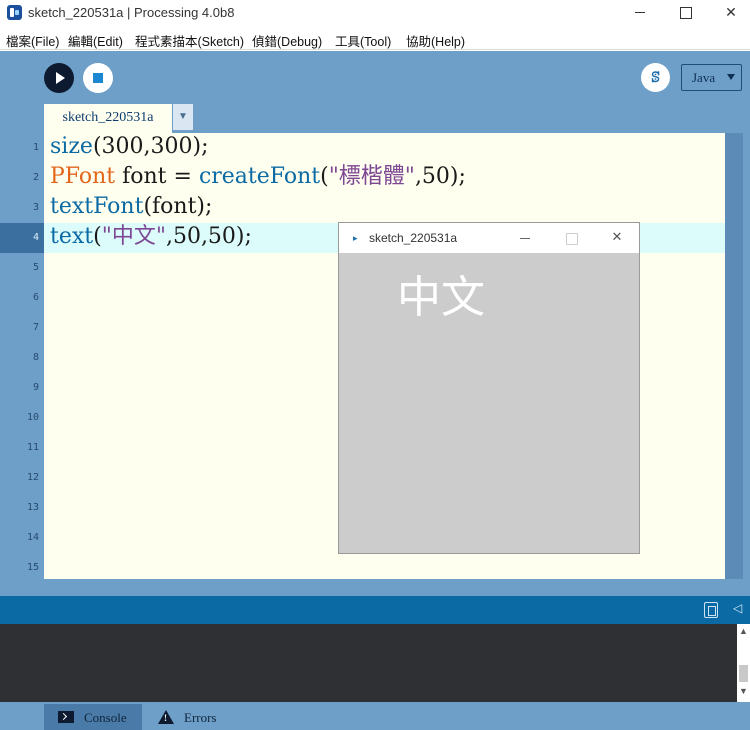 The image size is (750, 730). What do you see at coordinates (14, 12) in the screenshot?
I see `processing-app-icon` at bounding box center [14, 12].